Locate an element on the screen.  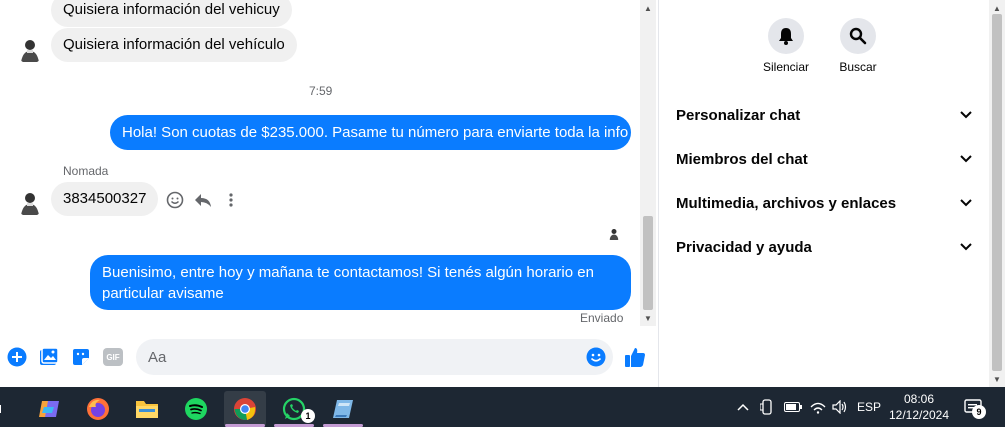
emoji-picker-icon is located at coordinates (596, 357).